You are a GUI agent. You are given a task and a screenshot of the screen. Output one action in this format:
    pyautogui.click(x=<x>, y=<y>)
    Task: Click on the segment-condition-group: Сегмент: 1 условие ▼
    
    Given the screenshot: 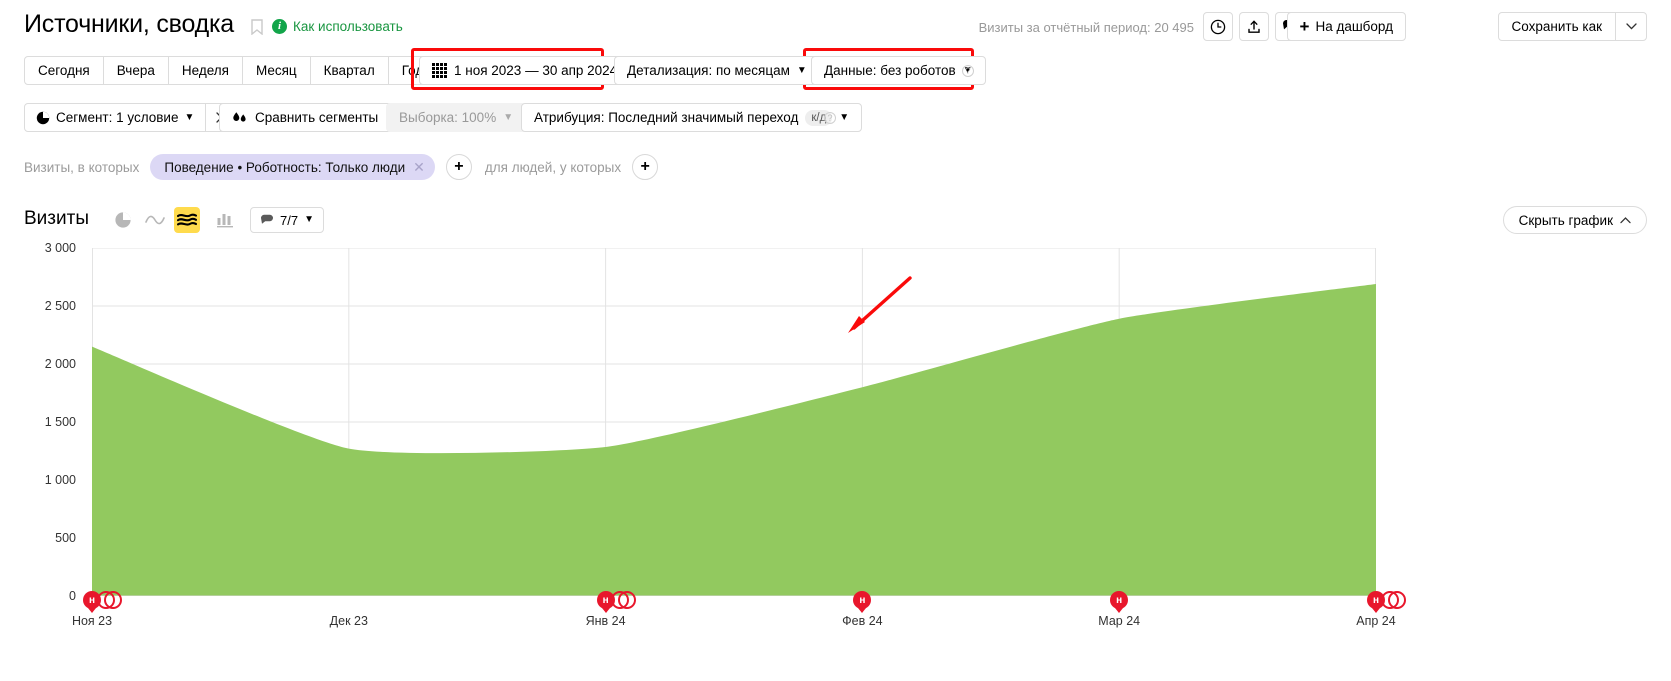 What is the action you would take?
    pyautogui.click(x=131, y=117)
    